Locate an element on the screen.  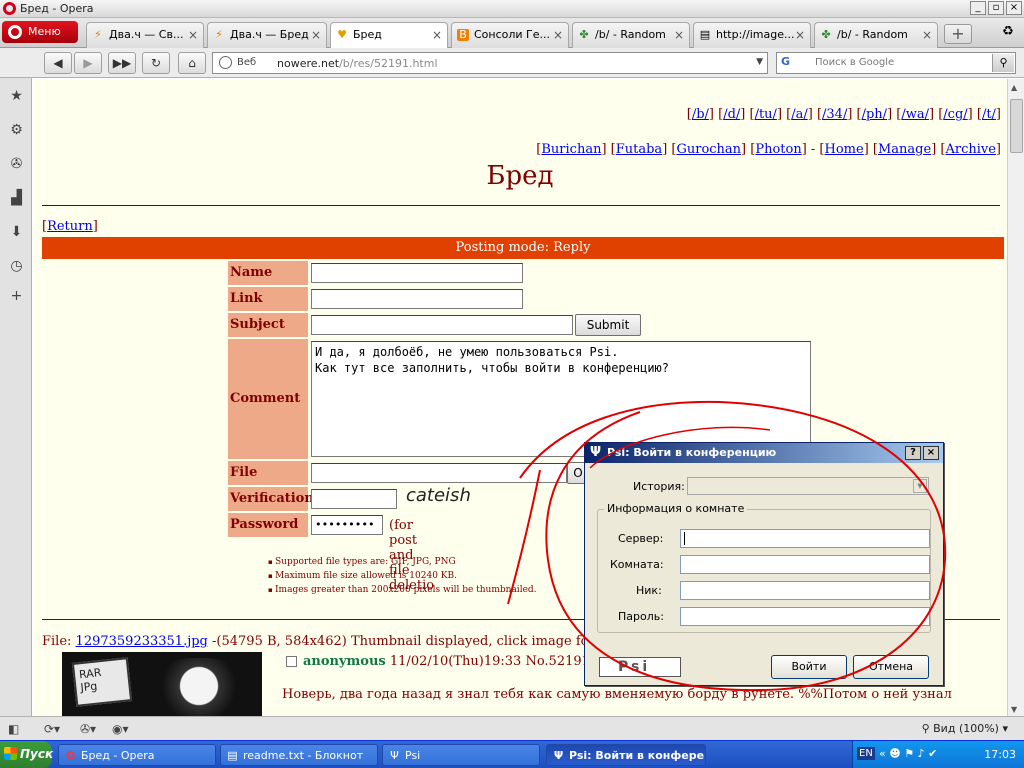
vertical-scrollbar: ▲ ▼ is located at coordinates (1015, 397).